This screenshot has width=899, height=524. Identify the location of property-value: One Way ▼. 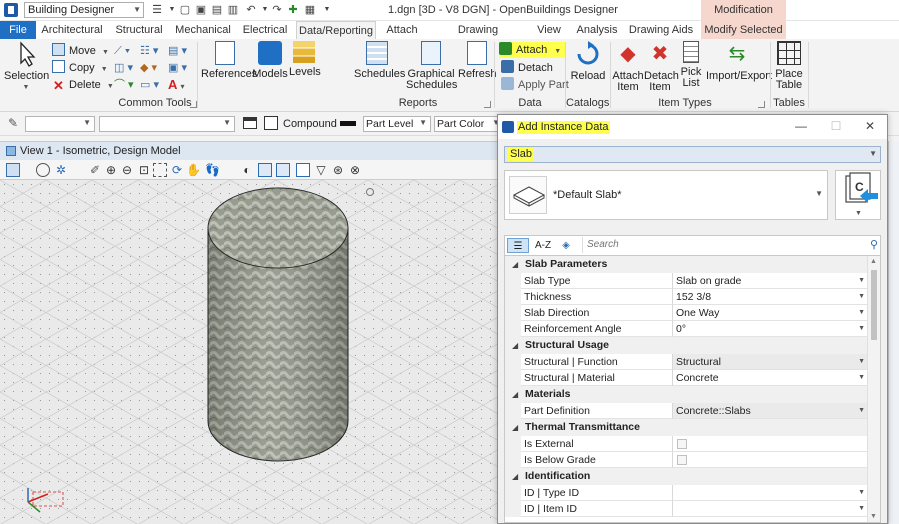
(770, 313).